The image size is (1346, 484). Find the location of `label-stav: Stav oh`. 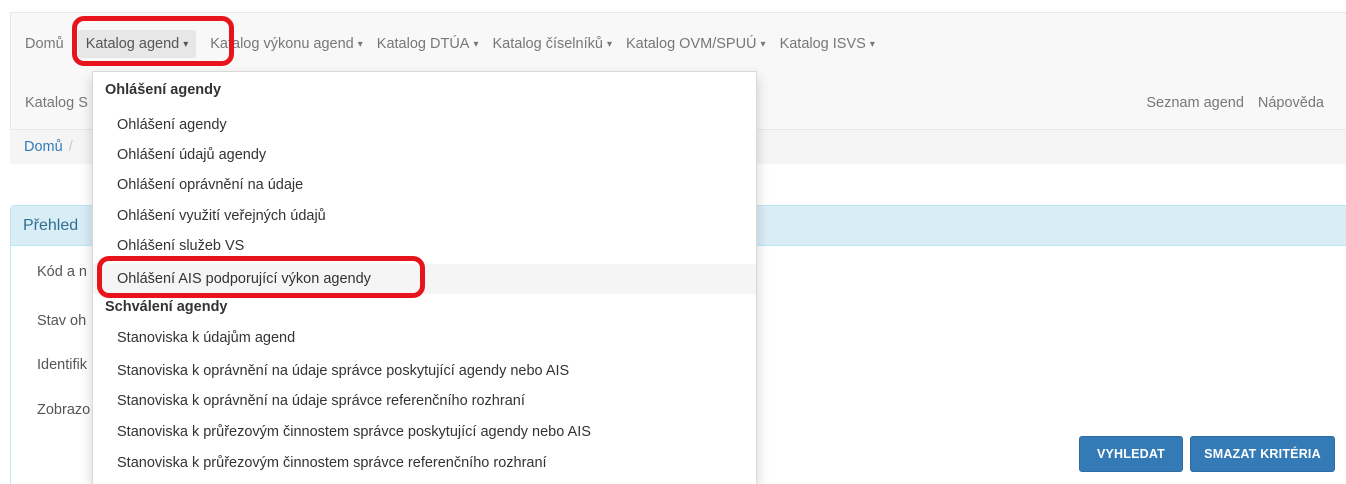

label-stav: Stav oh is located at coordinates (62, 321).